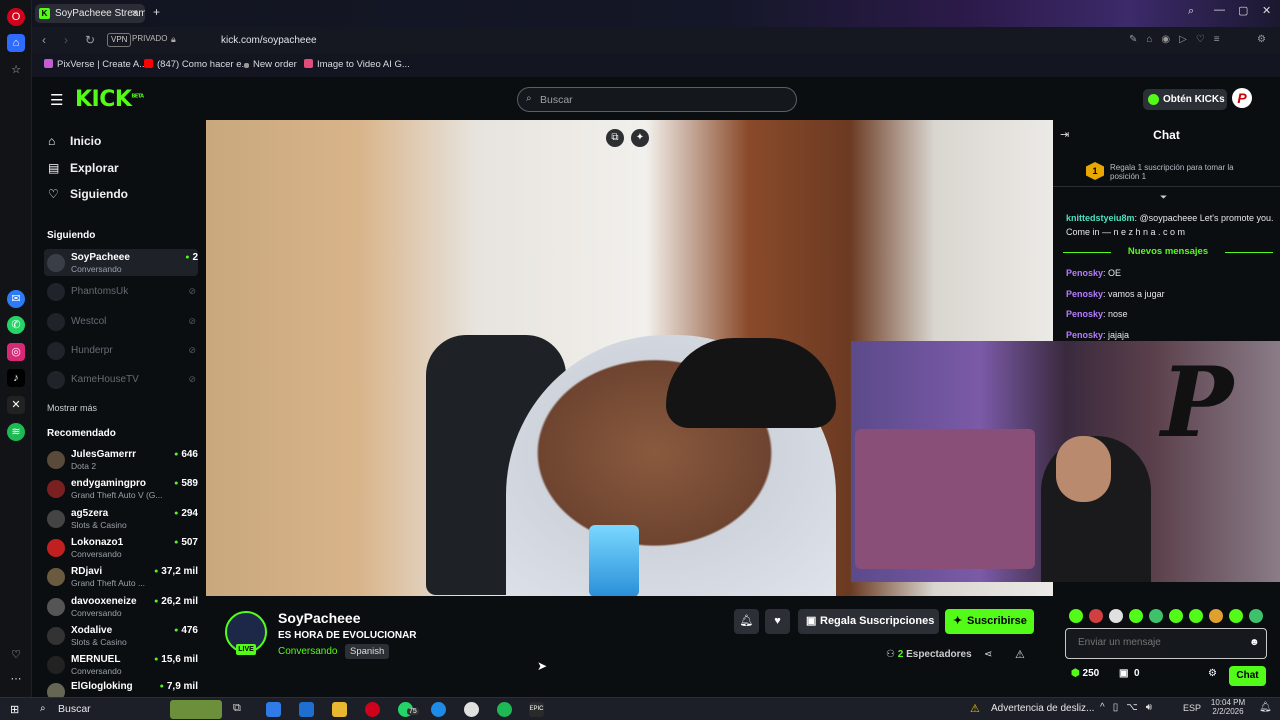 The image size is (1280, 720). I want to click on sidebar-channel-rdjavi: RDjaviGrand Theft Auto ... 37,2 mil, so click(121, 576).